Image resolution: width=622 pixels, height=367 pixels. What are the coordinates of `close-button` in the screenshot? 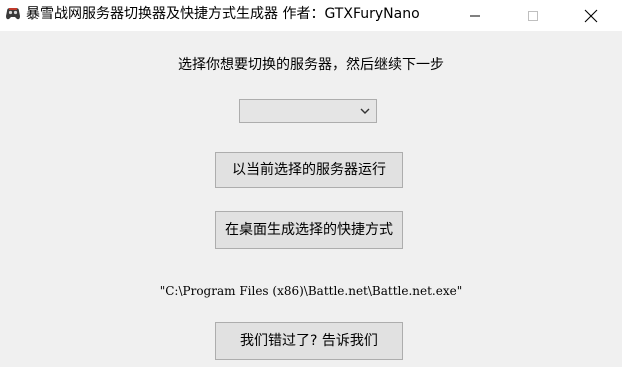 It's located at (591, 15).